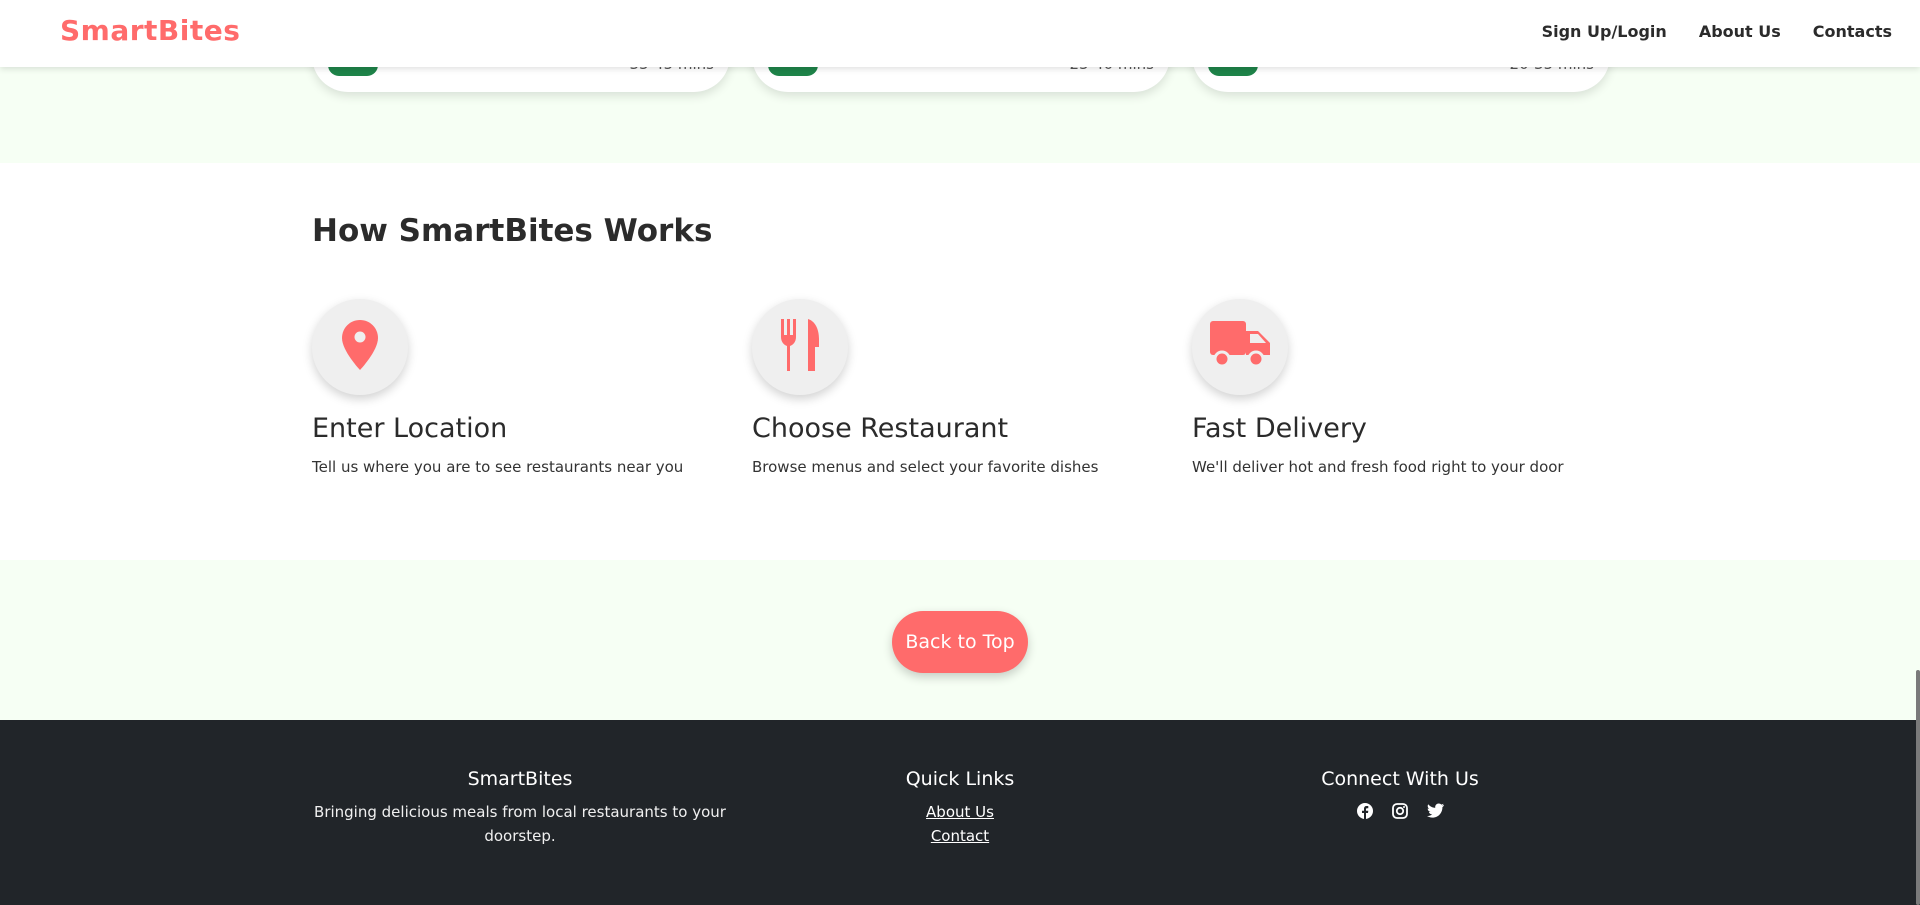 The width and height of the screenshot is (1920, 905). I want to click on main-nav: Sign Up/Login About Us Contacts, so click(1717, 31).